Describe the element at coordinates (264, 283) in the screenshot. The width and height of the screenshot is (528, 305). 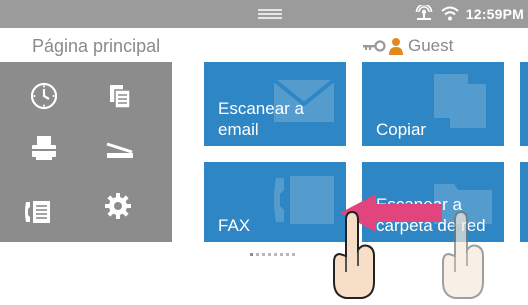
I see `bottom-area` at that location.